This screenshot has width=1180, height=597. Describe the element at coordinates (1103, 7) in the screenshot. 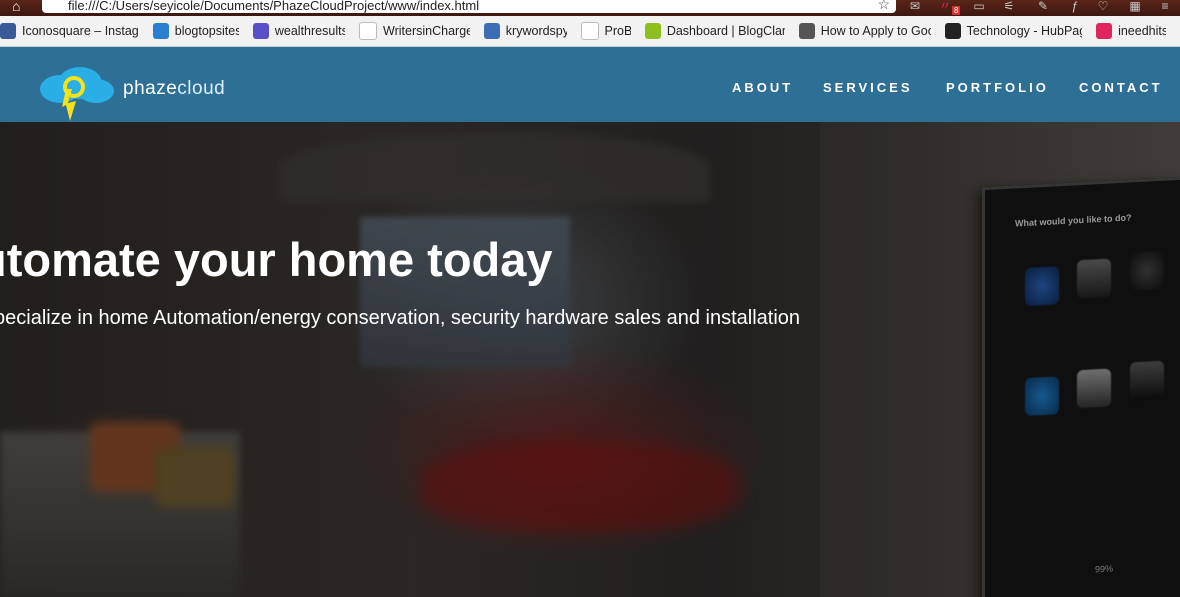

I see `heart-extension-icon: ♡` at that location.